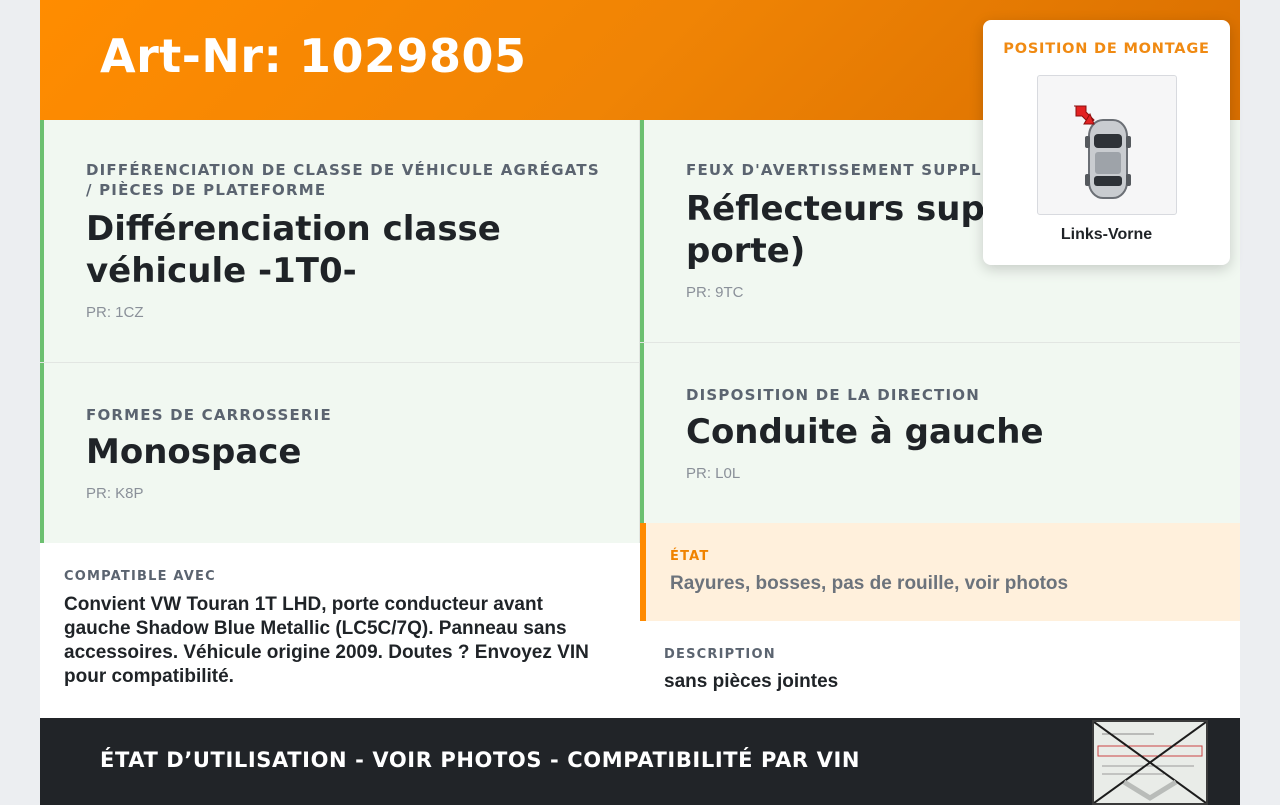 The image size is (1280, 805). I want to click on pr-code: PR: 1CZ, so click(115, 312).